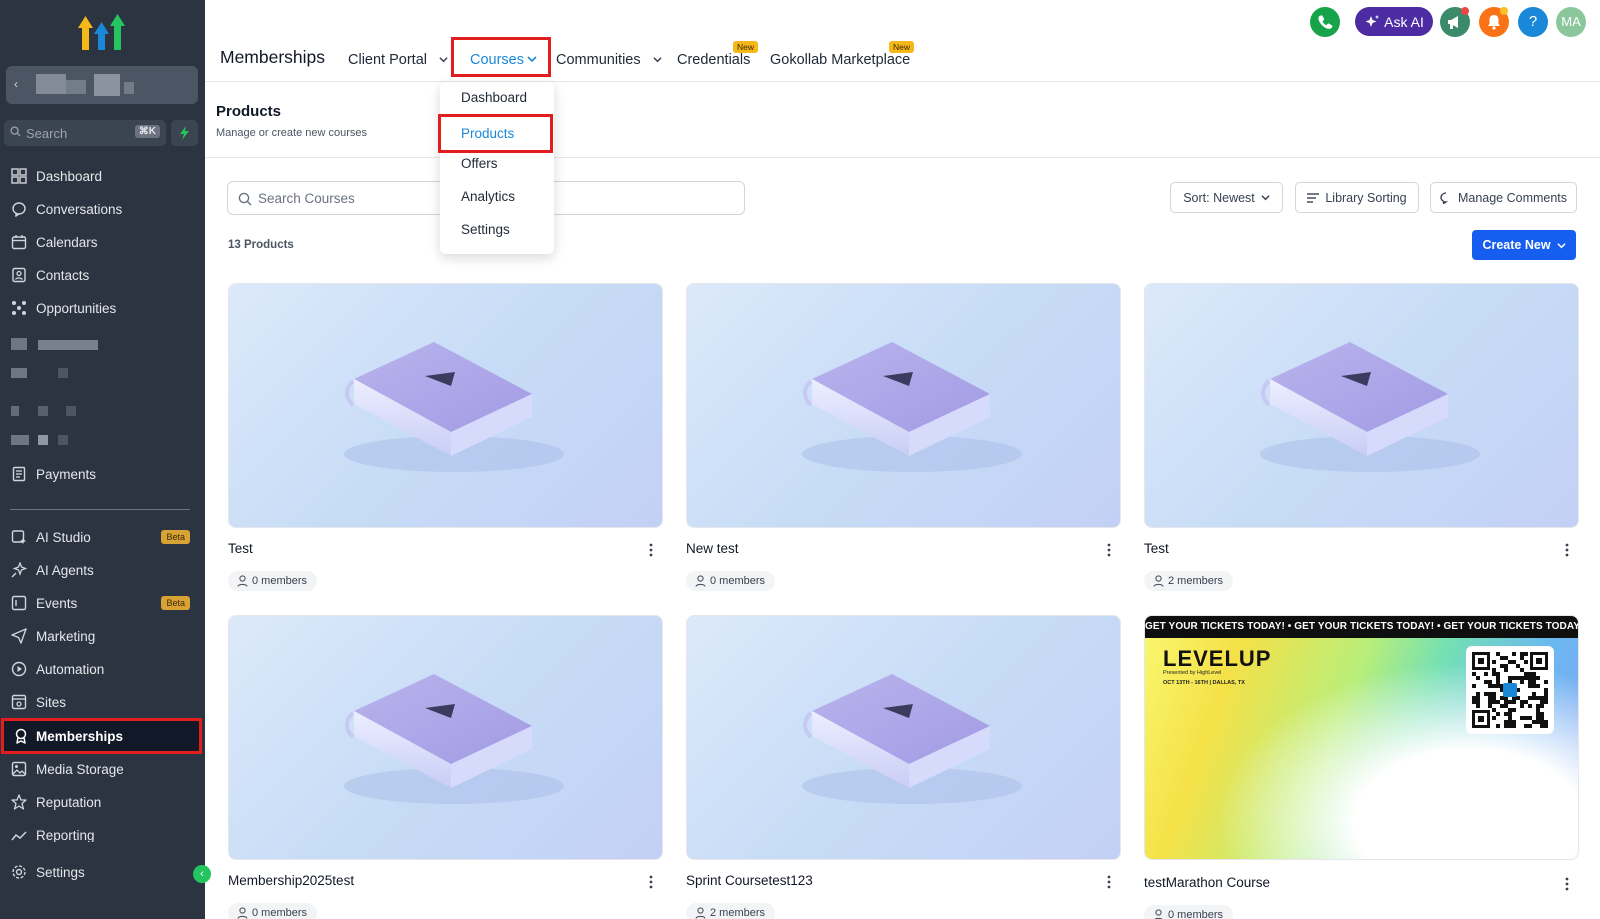 The image size is (1600, 919). Describe the element at coordinates (479, 163) in the screenshot. I see `menu-item-offers: Offers` at that location.